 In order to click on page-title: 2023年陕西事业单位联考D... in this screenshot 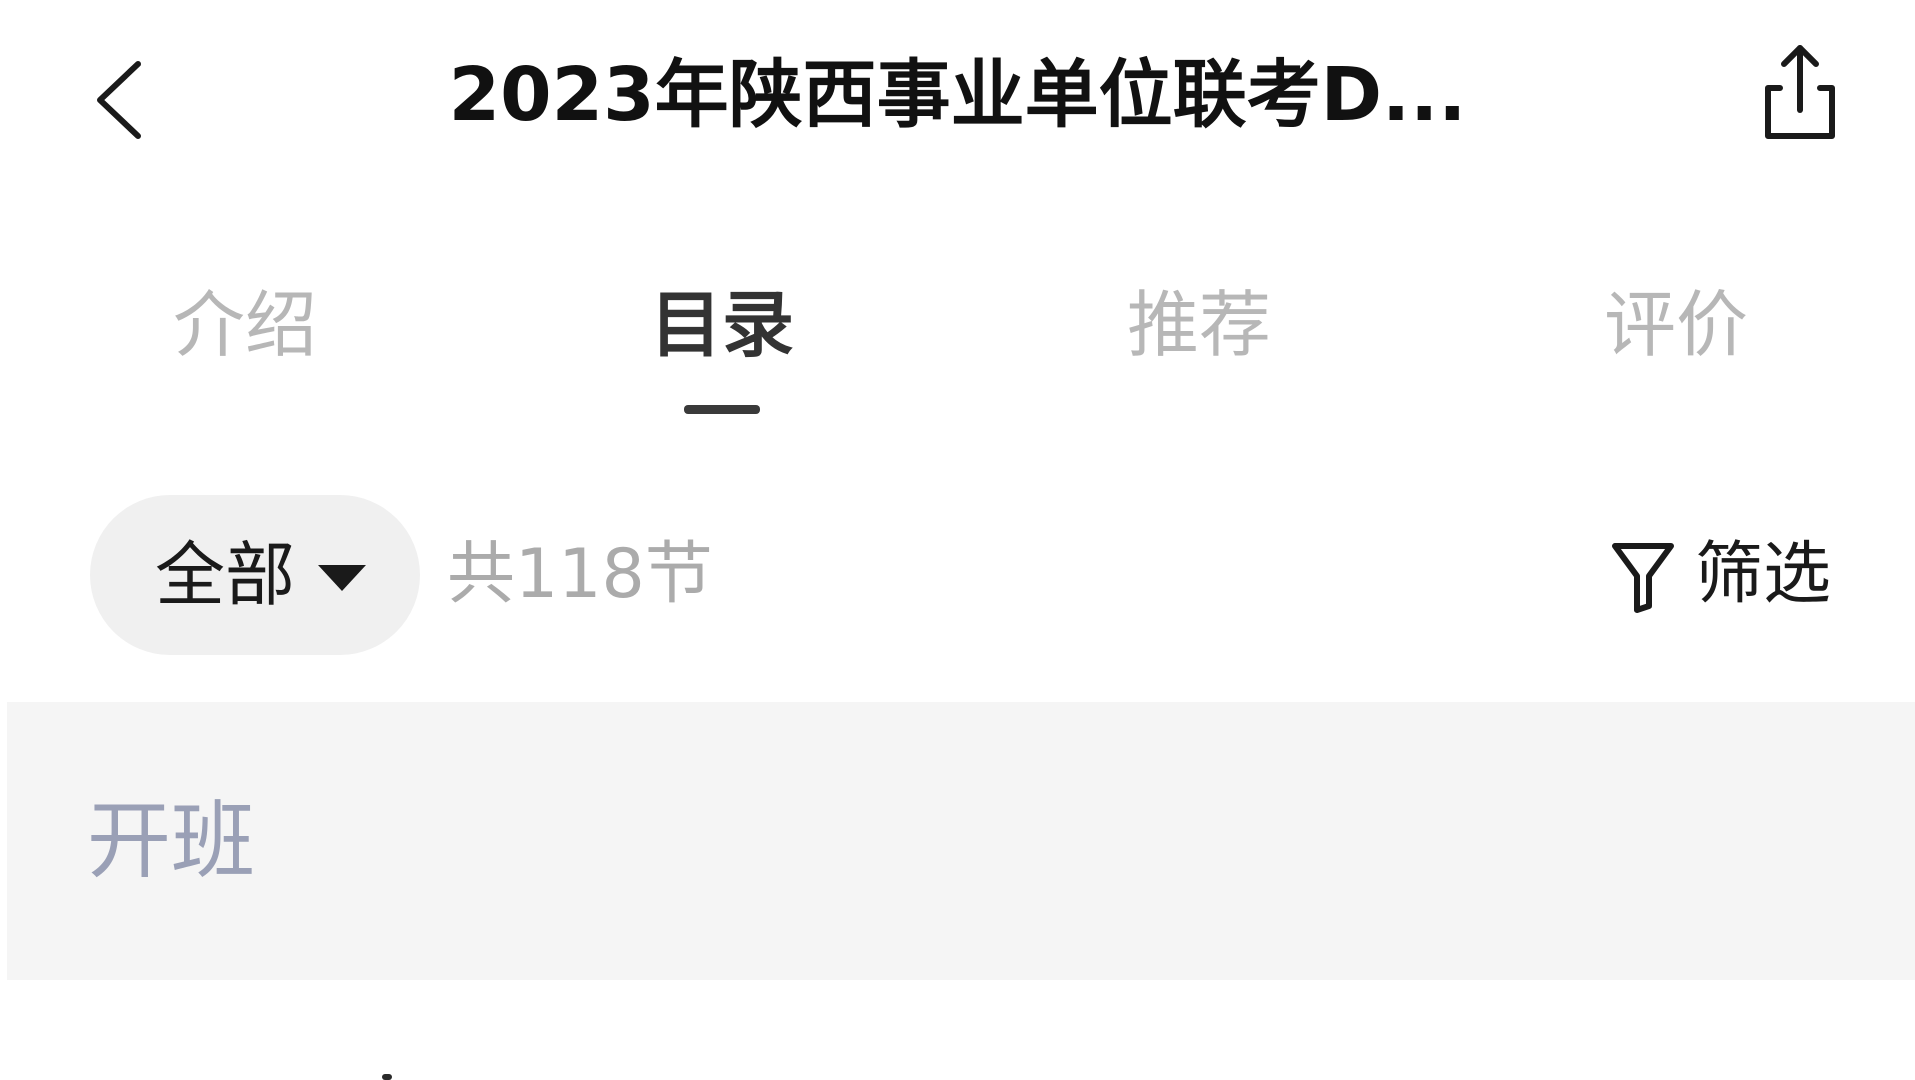, I will do `click(957, 95)`.